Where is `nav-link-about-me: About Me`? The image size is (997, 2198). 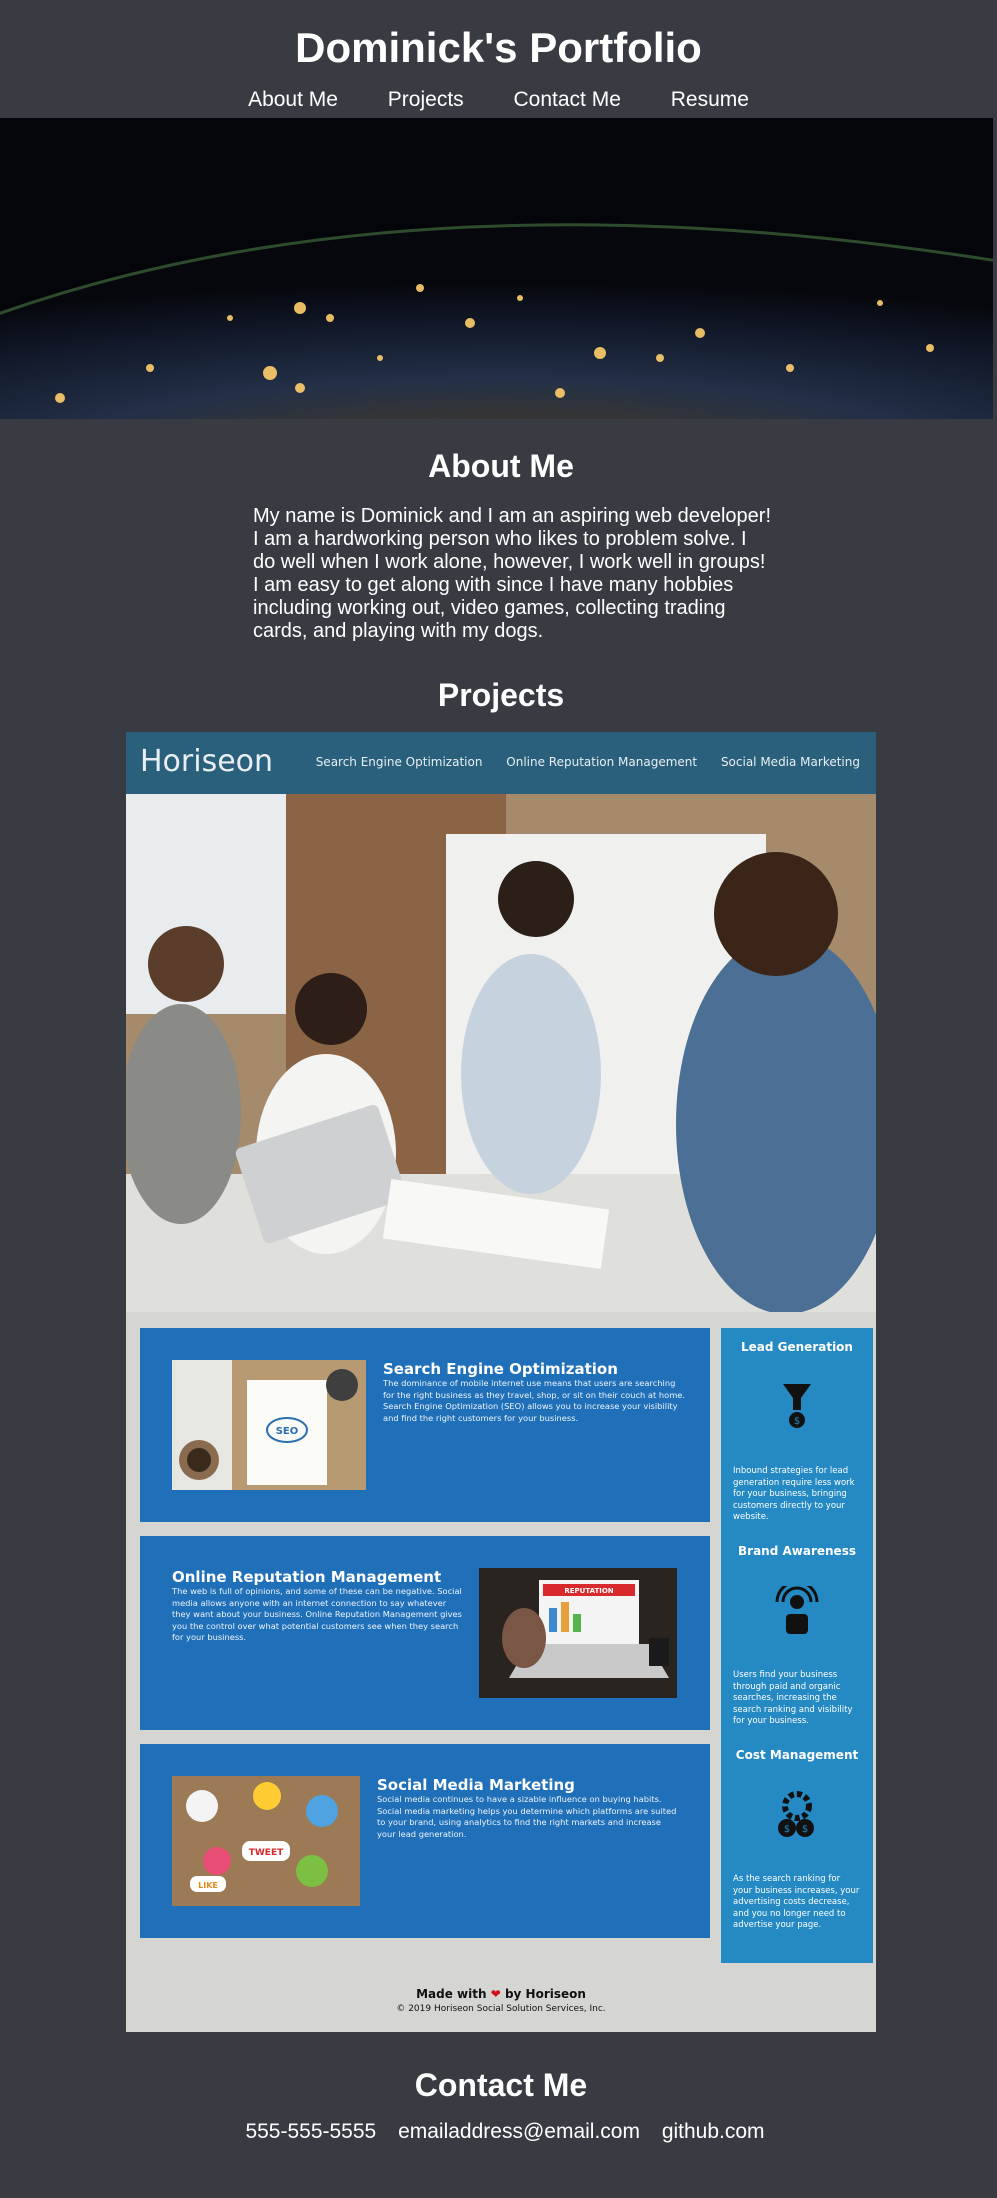 nav-link-about-me: About Me is located at coordinates (293, 99).